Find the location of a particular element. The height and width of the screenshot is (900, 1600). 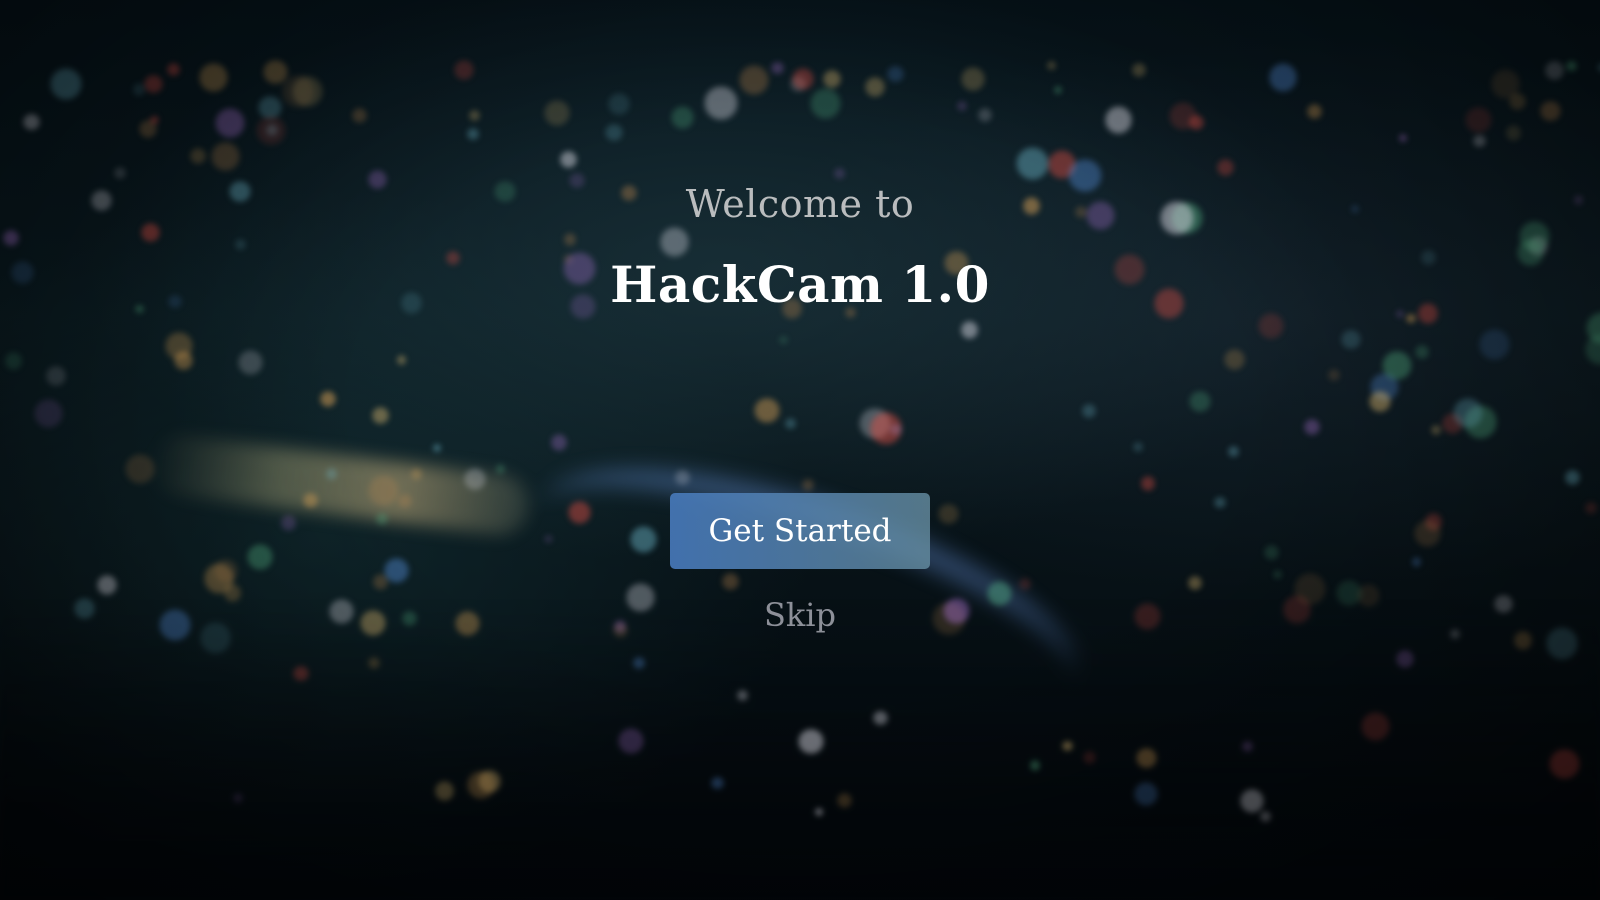

get-started-button: Get Started is located at coordinates (800, 531).